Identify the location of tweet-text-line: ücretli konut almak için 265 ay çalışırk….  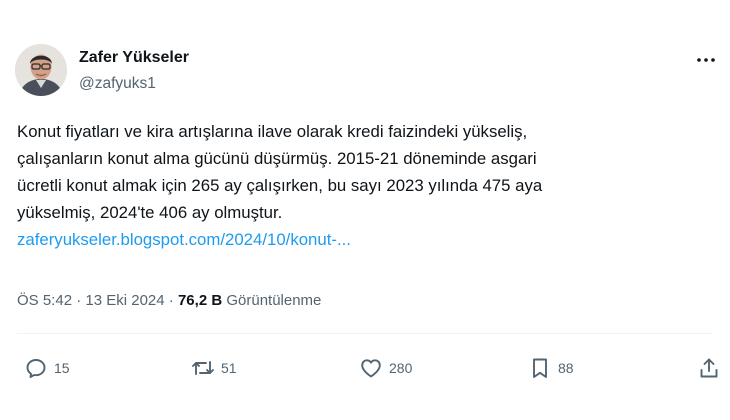
(280, 185).